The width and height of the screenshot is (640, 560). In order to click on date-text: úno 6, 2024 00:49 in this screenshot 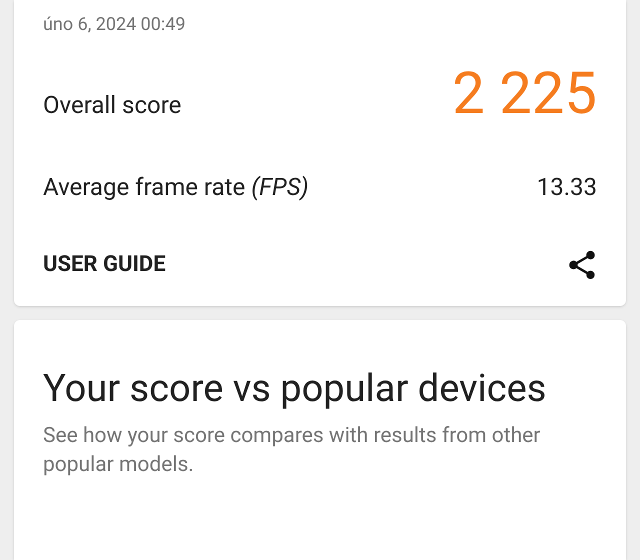, I will do `click(114, 25)`.